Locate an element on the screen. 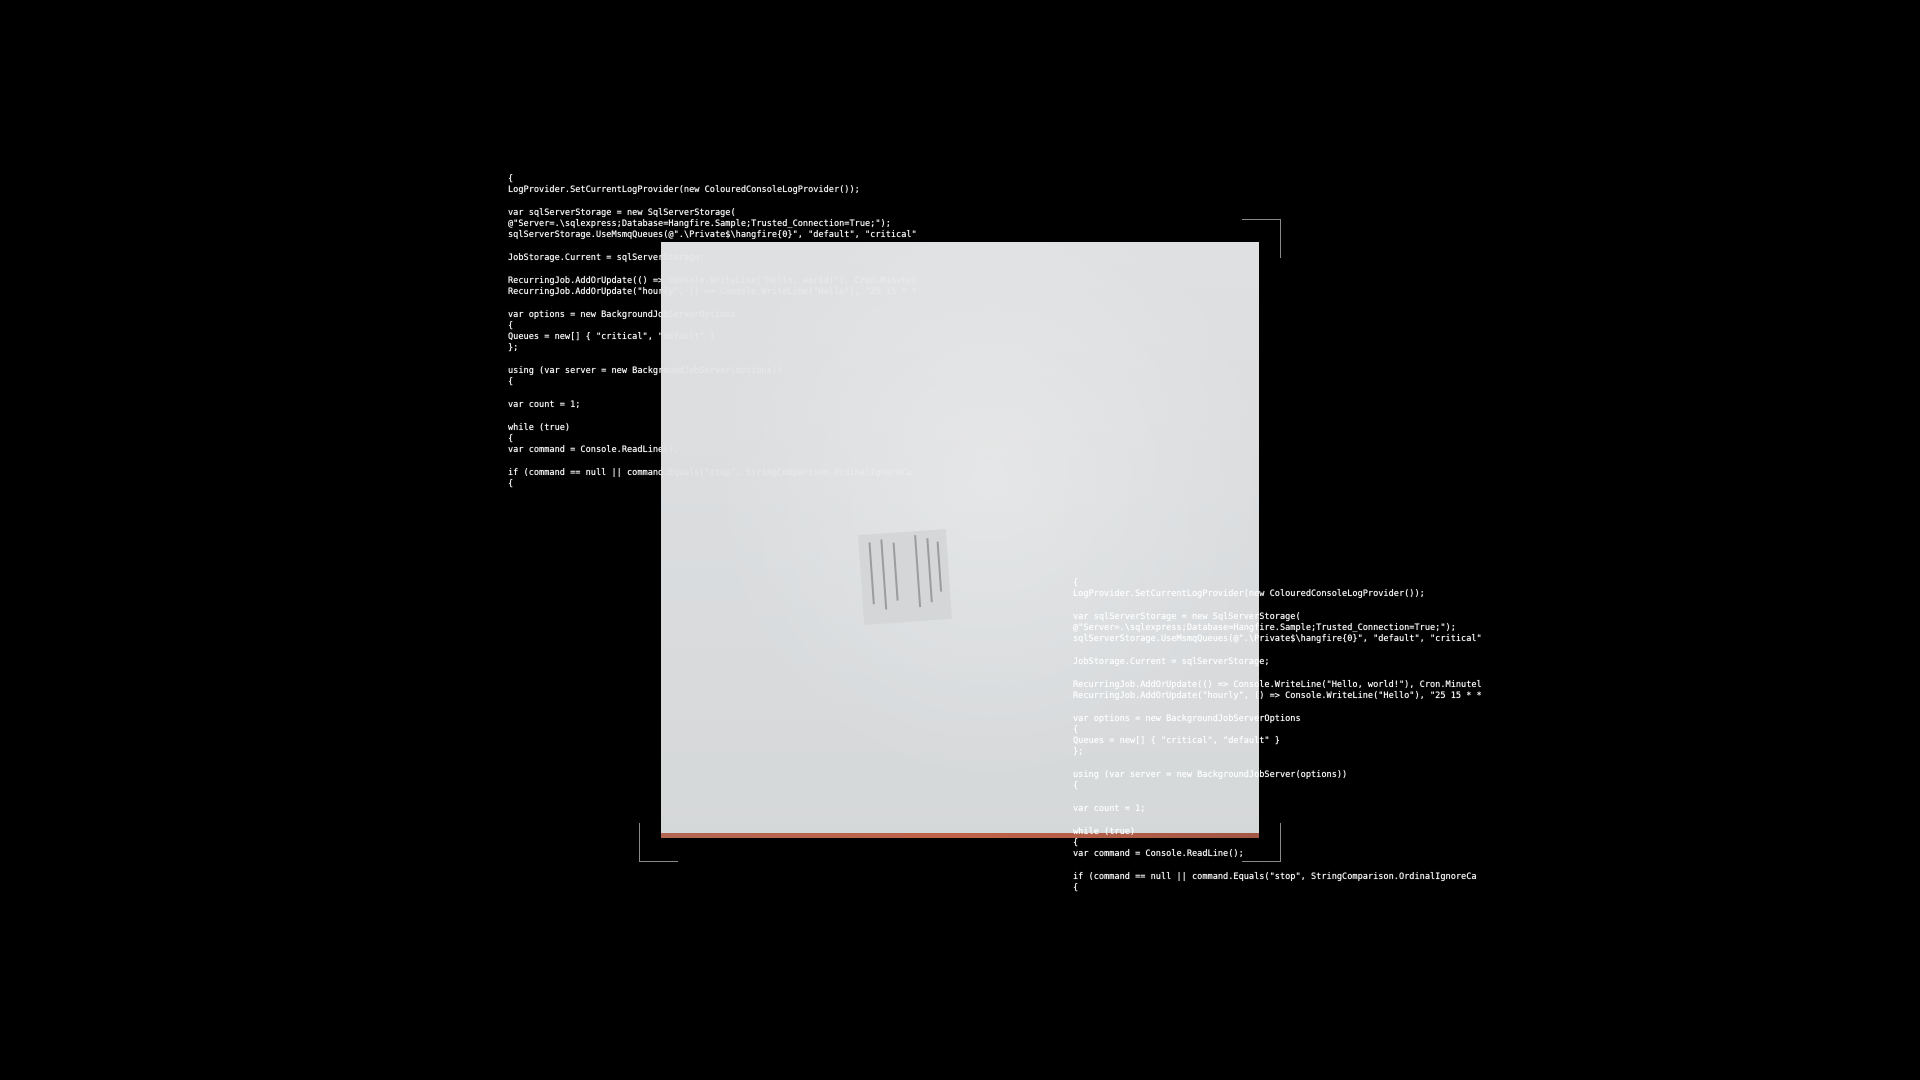 Image resolution: width=1920 pixels, height=1080 pixels. code-line: JobStorage.Current = sqlServerStorage; is located at coordinates (1171, 662).